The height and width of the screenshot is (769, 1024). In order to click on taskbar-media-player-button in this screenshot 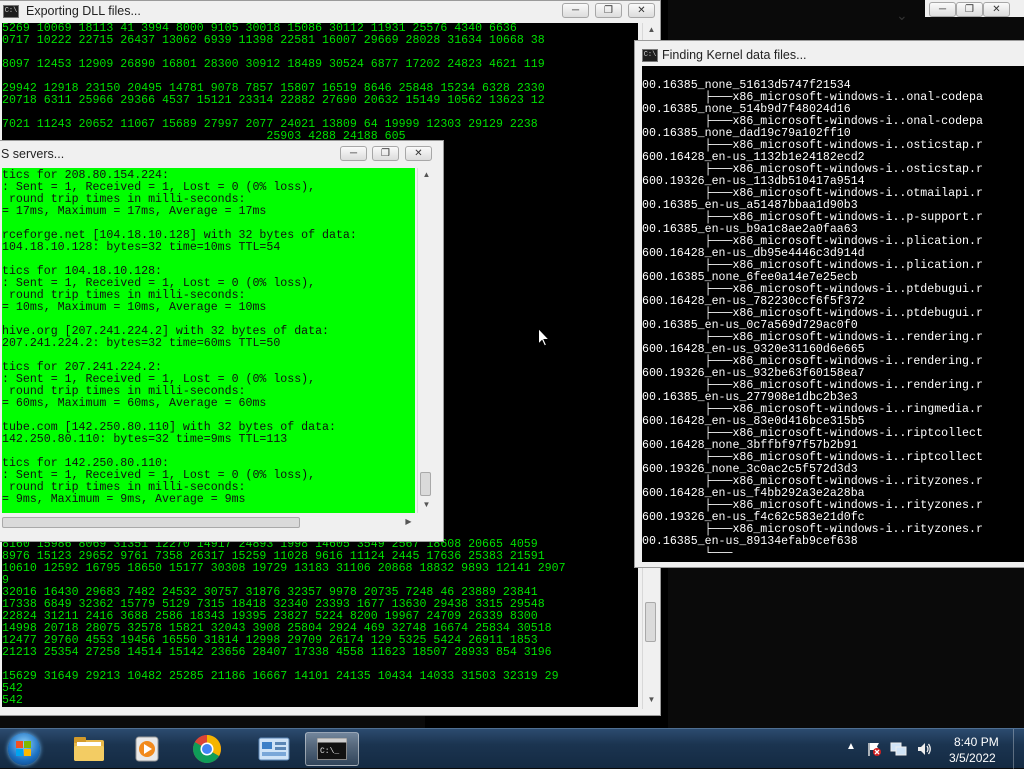, I will do `click(148, 749)`.